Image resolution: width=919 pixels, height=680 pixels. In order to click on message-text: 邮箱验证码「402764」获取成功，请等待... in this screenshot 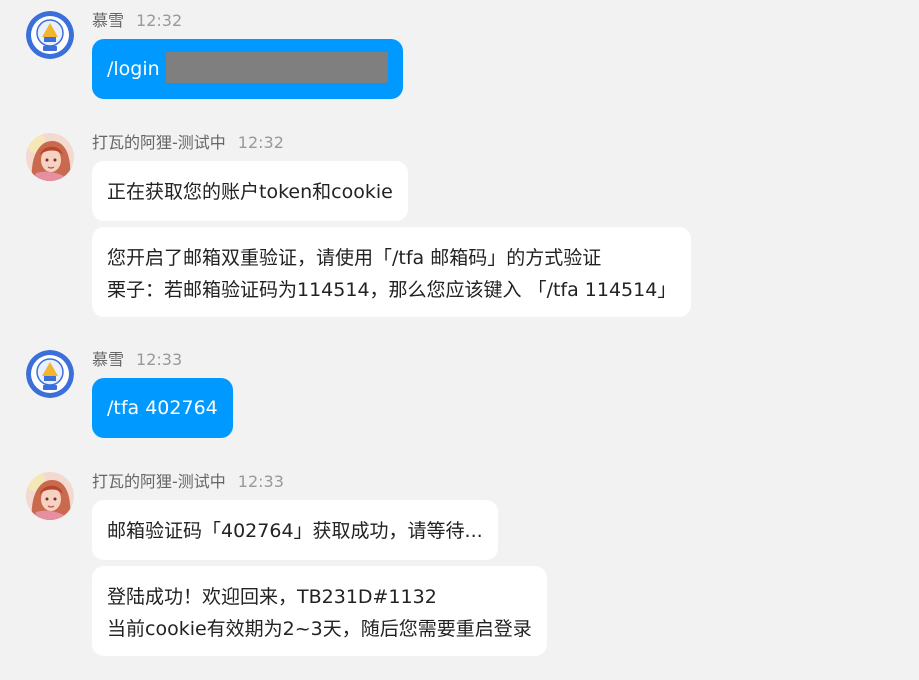, I will do `click(295, 531)`.